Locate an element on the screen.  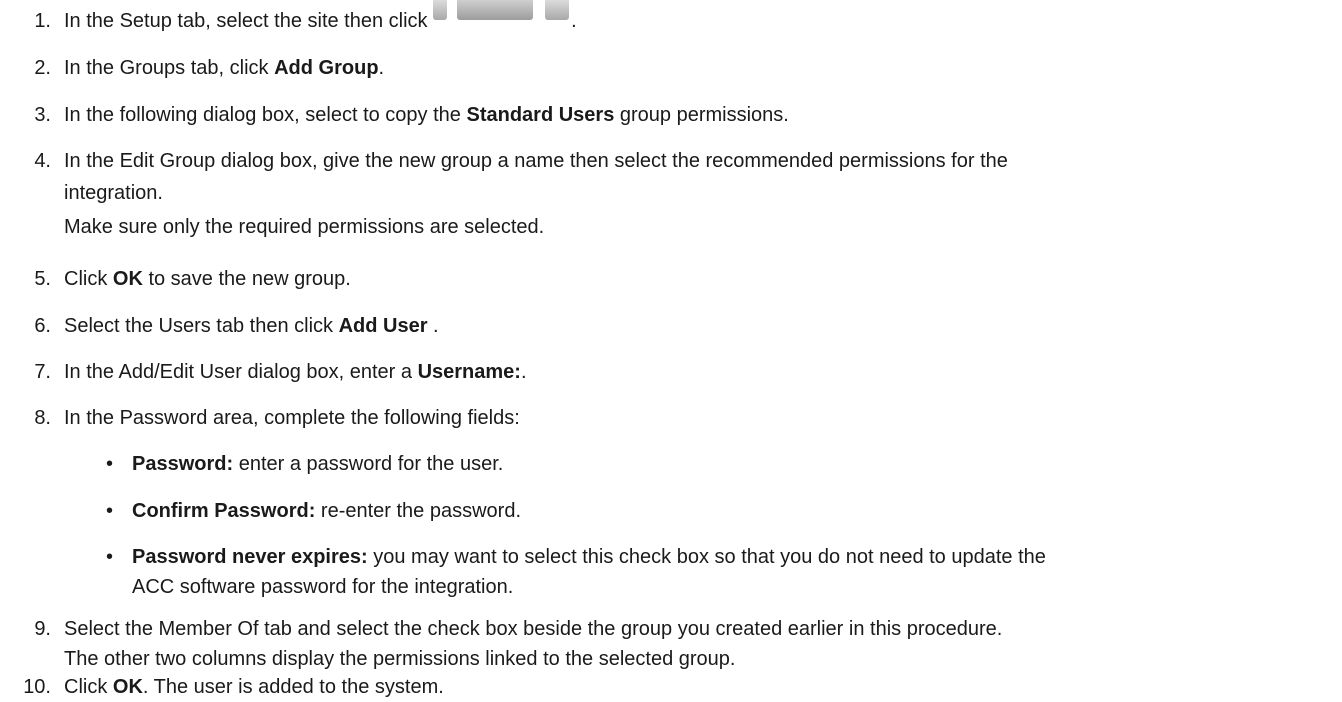
ui-term: Standard Users is located at coordinates (540, 115).